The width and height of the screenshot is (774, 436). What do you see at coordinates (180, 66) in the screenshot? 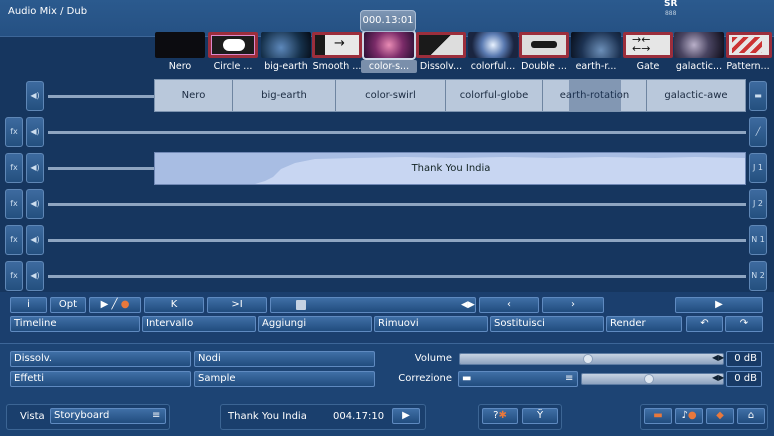
I see `thumb-label: Nero` at bounding box center [180, 66].